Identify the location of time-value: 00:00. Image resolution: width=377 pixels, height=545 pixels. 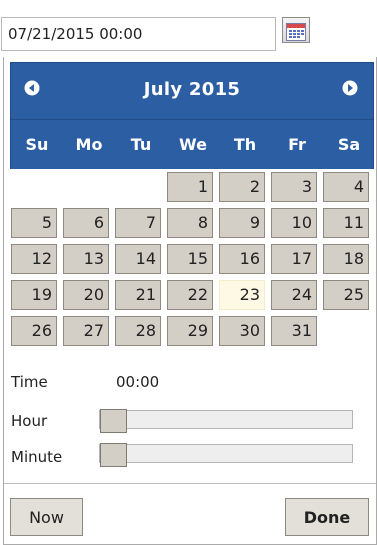
(138, 382).